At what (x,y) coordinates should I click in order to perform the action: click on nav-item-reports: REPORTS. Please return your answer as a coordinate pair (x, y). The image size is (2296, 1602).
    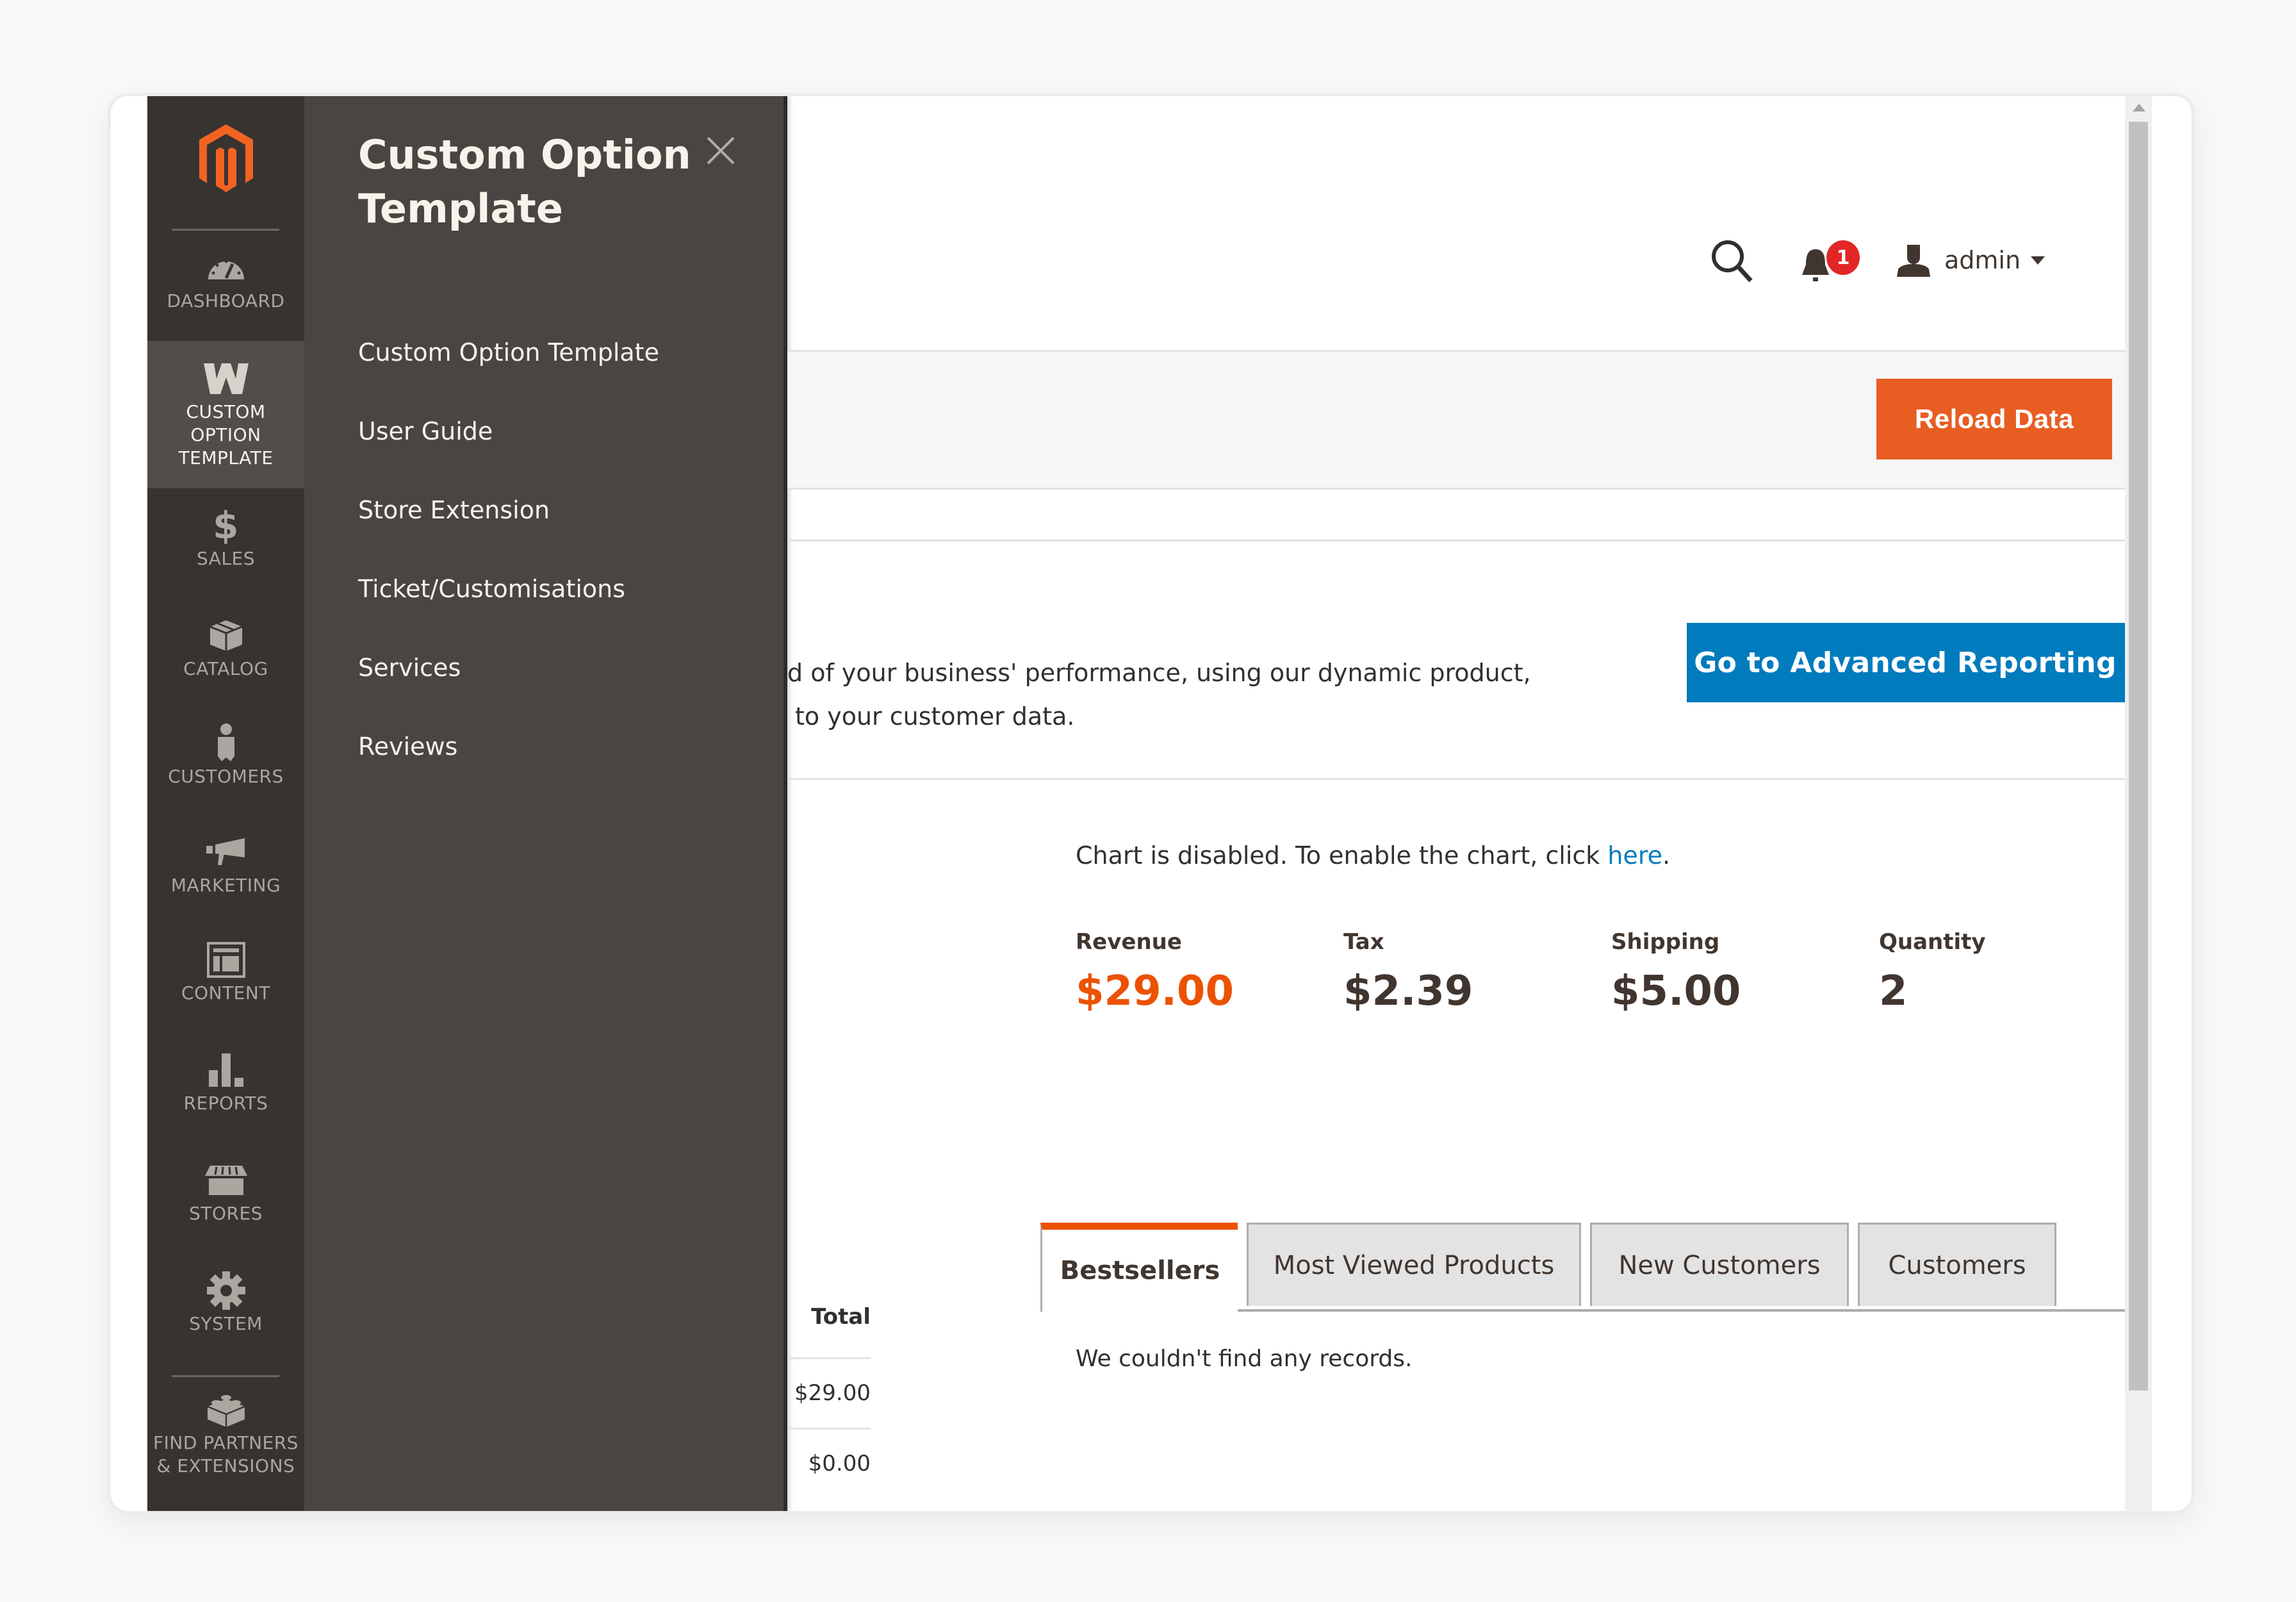
    Looking at the image, I should click on (225, 1096).